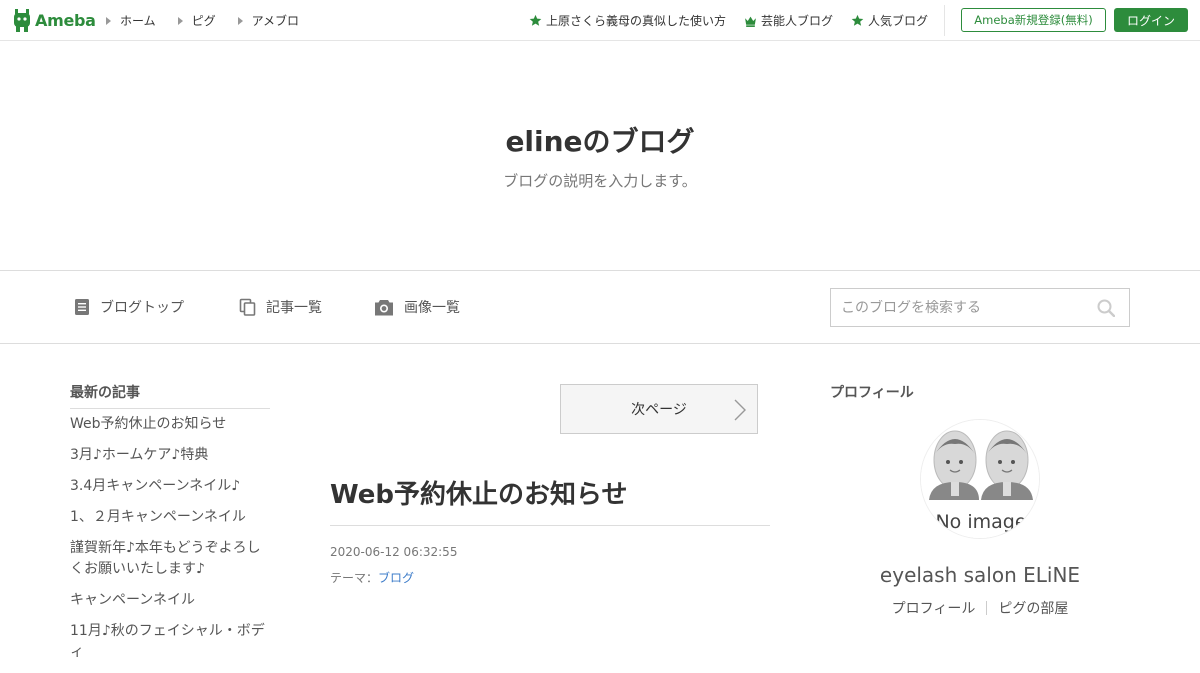  Describe the element at coordinates (600, 140) in the screenshot. I see `blog-title: elineのブログ` at that location.